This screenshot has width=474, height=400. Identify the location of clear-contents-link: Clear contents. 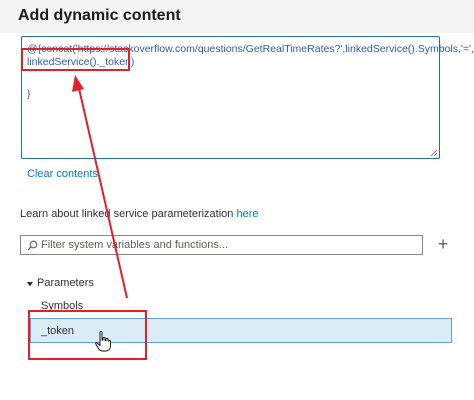
(62, 174).